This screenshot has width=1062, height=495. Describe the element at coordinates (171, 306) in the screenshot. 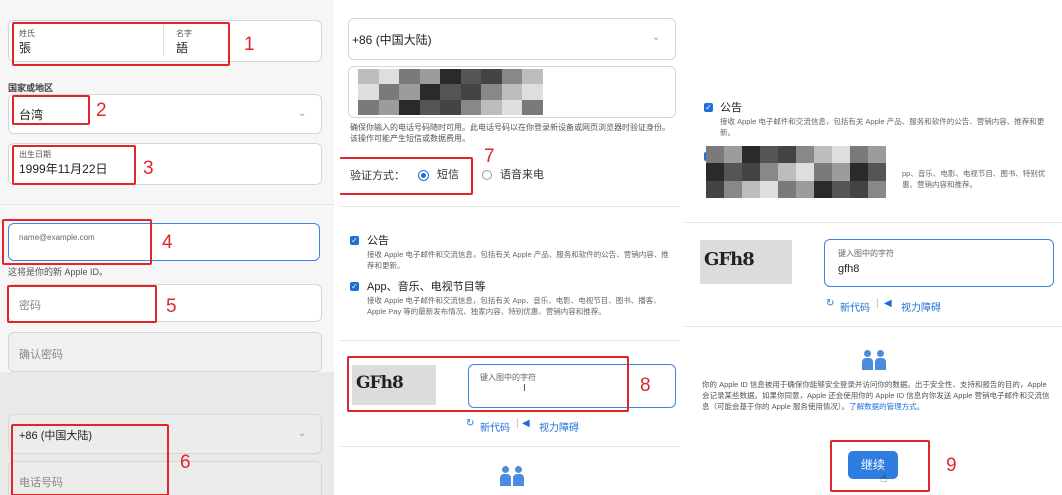

I see `annotation-number-5: 5` at that location.